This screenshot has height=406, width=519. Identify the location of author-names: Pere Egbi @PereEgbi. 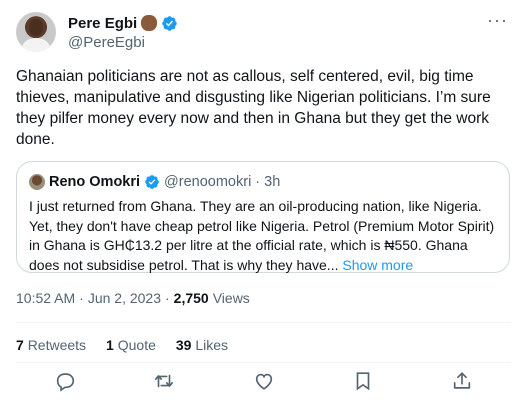
(123, 32).